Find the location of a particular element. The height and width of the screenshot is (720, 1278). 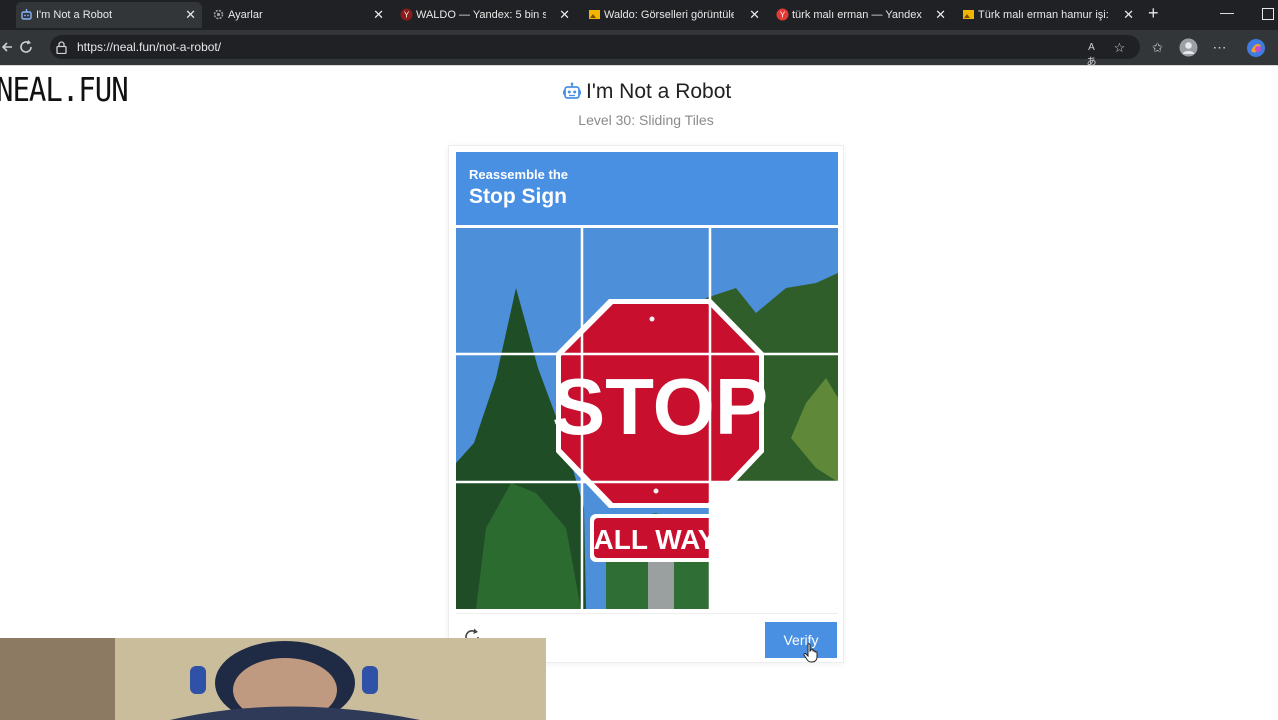

read-aloud-icon: Aあ is located at coordinates (1091, 54).